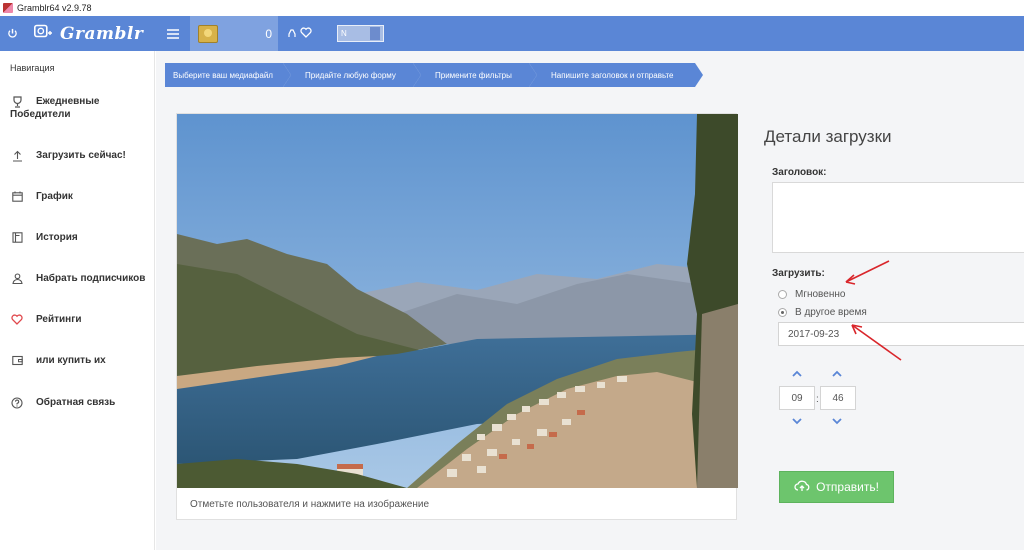 The image size is (1024, 550). Describe the element at coordinates (838, 398) in the screenshot. I see `minute-field: 46` at that location.